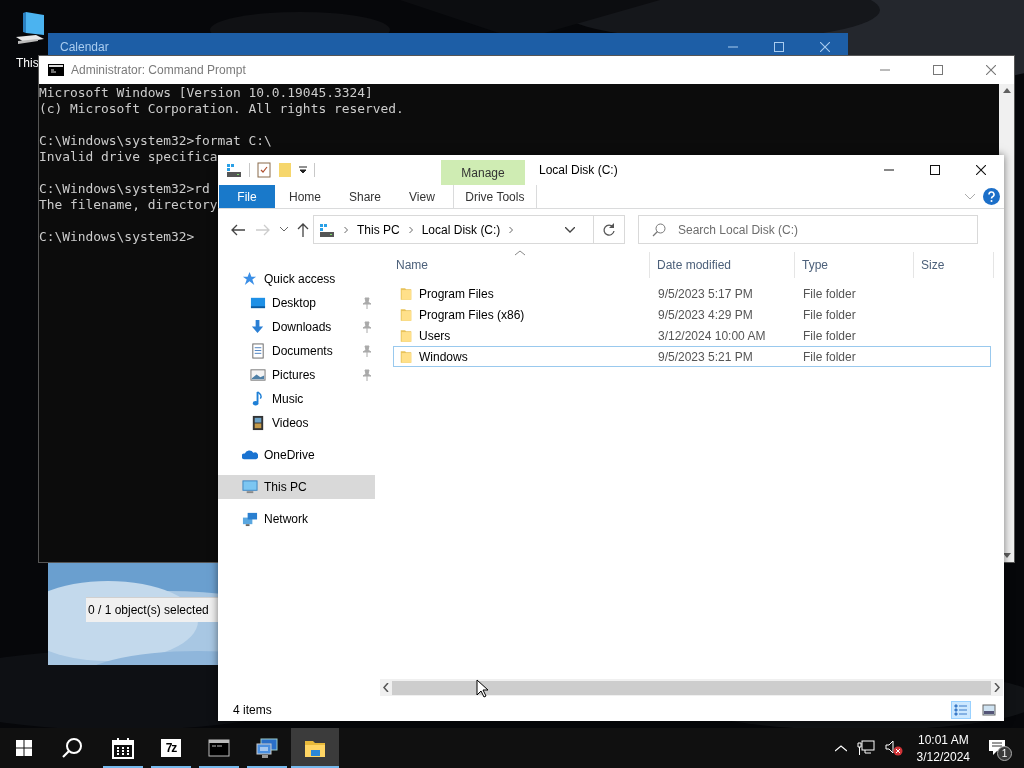 The width and height of the screenshot is (1024, 768). What do you see at coordinates (954, 265) in the screenshot?
I see `column-header: Size` at bounding box center [954, 265].